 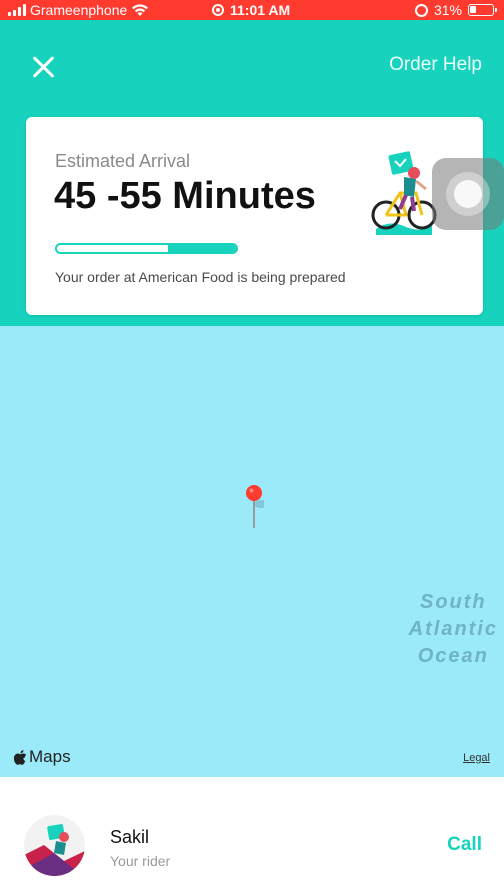 What do you see at coordinates (140, 10) in the screenshot?
I see `wifi-icon` at bounding box center [140, 10].